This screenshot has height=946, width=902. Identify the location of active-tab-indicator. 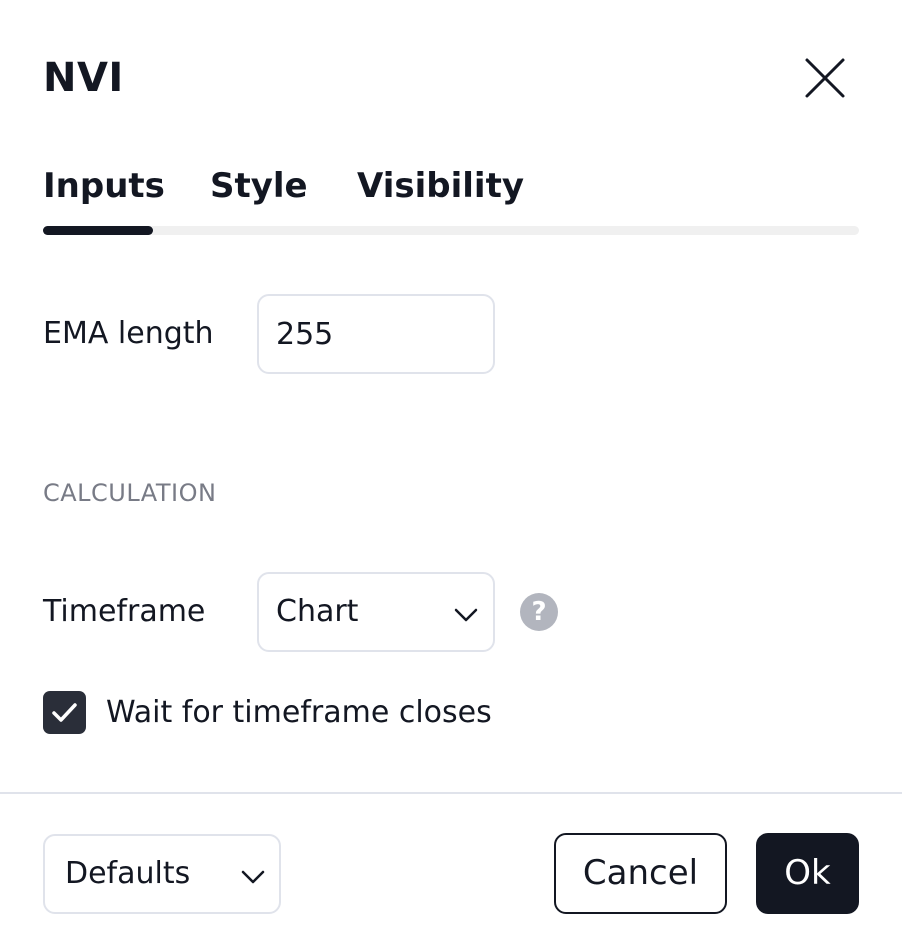
(98, 230).